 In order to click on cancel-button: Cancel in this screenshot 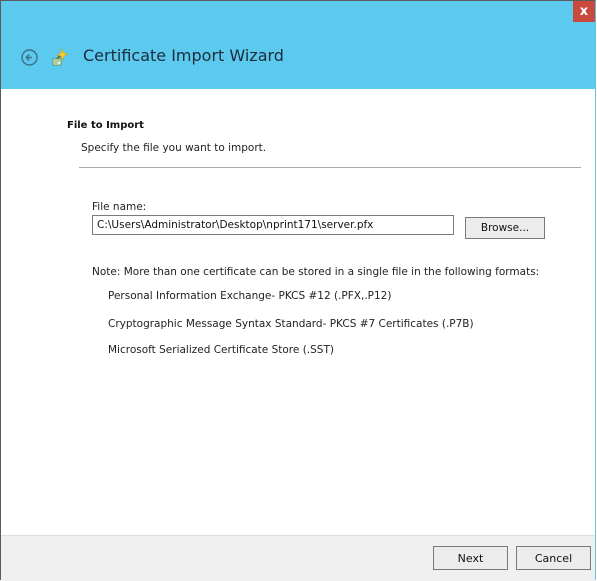, I will do `click(553, 558)`.